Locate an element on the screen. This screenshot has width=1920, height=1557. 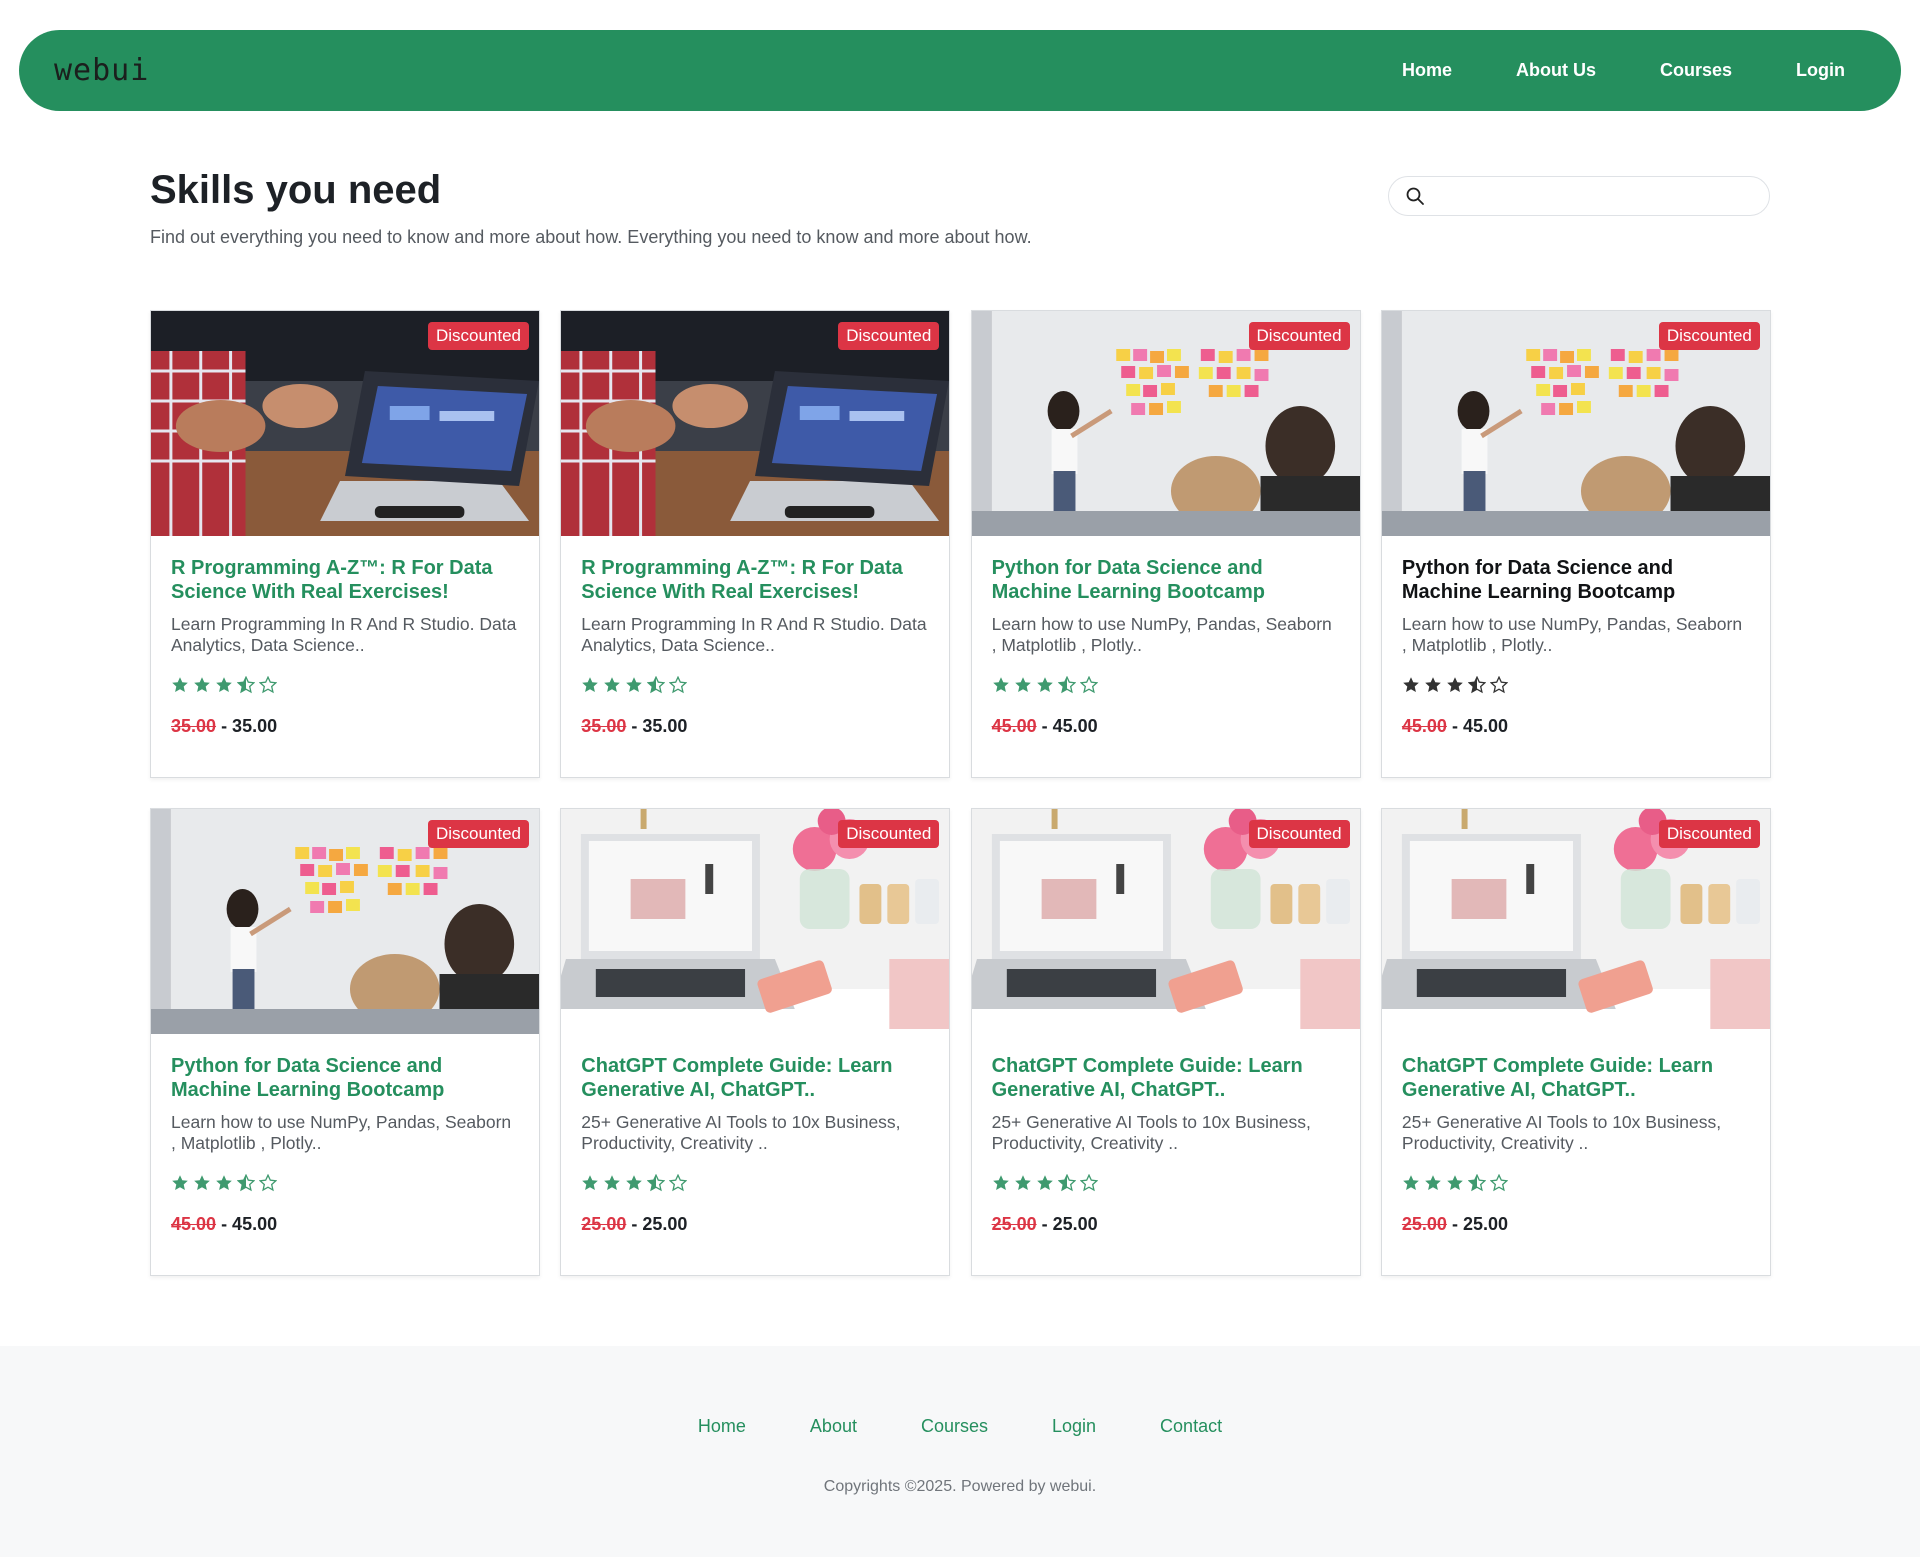
nav-links: Home About Us Courses Login is located at coordinates (1623, 70).